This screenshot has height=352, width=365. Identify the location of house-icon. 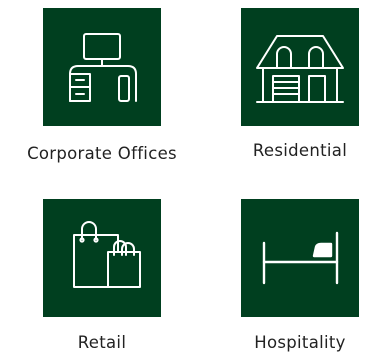
(300, 69).